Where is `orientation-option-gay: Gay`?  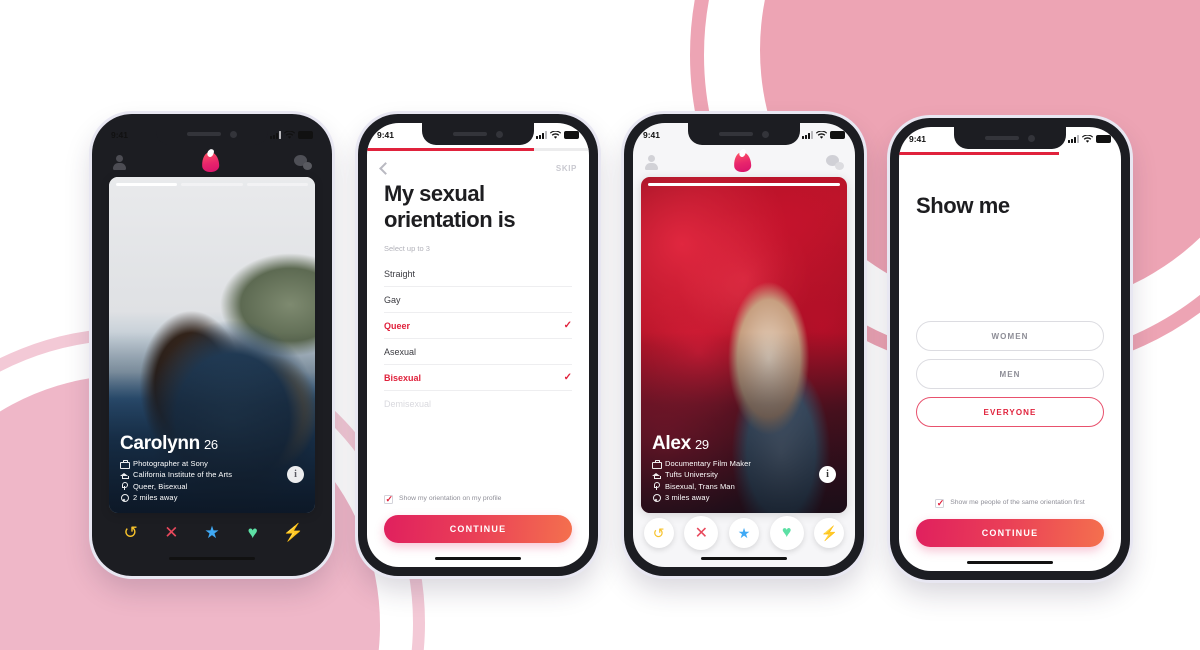 orientation-option-gay: Gay is located at coordinates (478, 300).